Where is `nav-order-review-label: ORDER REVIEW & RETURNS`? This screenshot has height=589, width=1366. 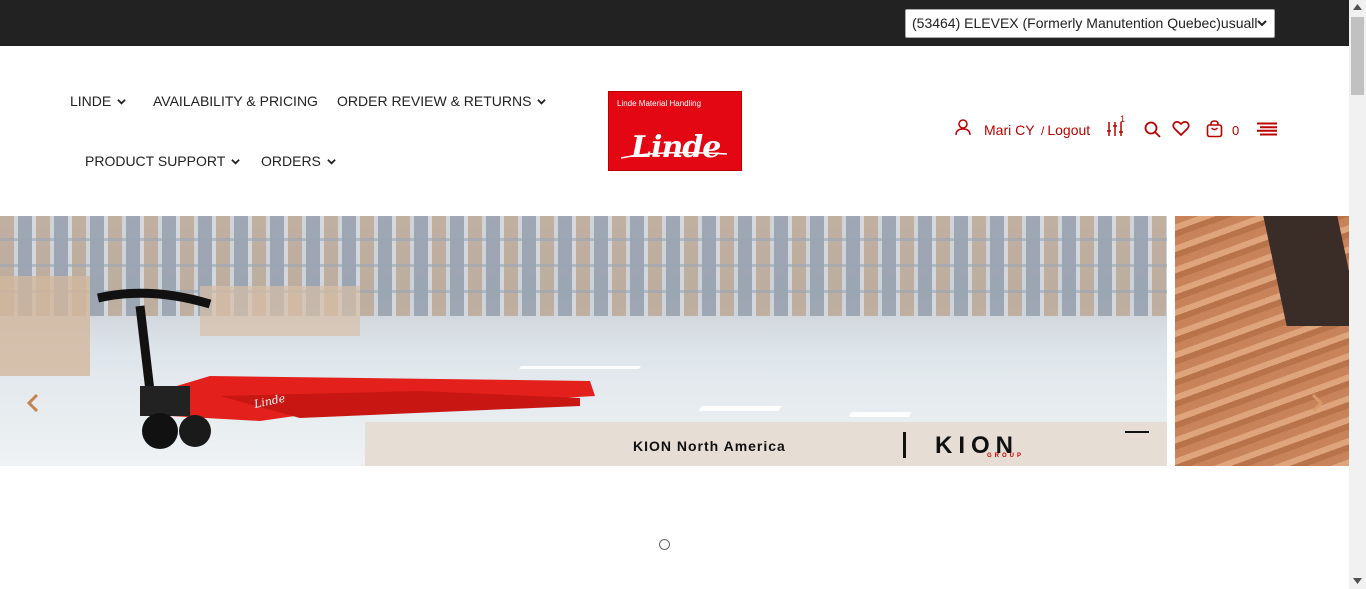
nav-order-review-label: ORDER REVIEW & RETURNS is located at coordinates (434, 101).